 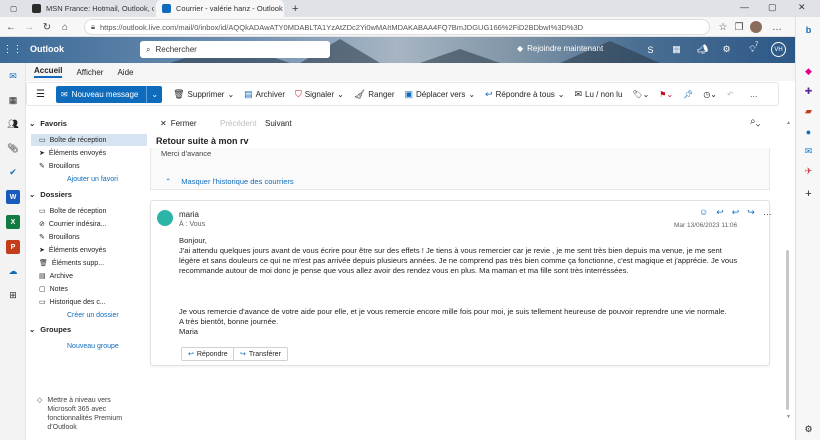 I want to click on tools-icon: ✚, so click(x=808, y=91).